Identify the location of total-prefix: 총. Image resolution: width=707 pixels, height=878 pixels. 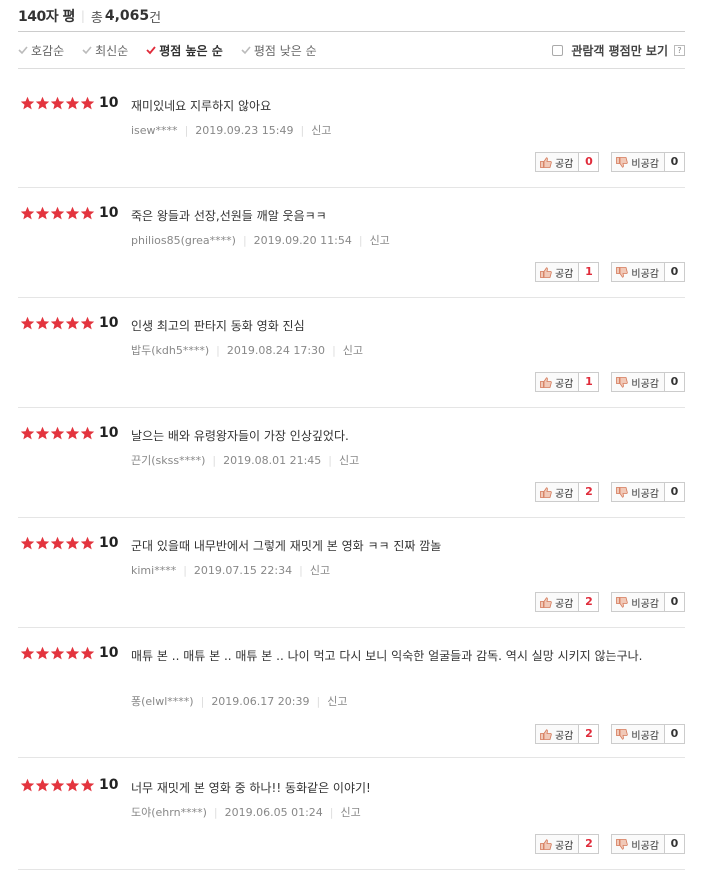
(96, 18).